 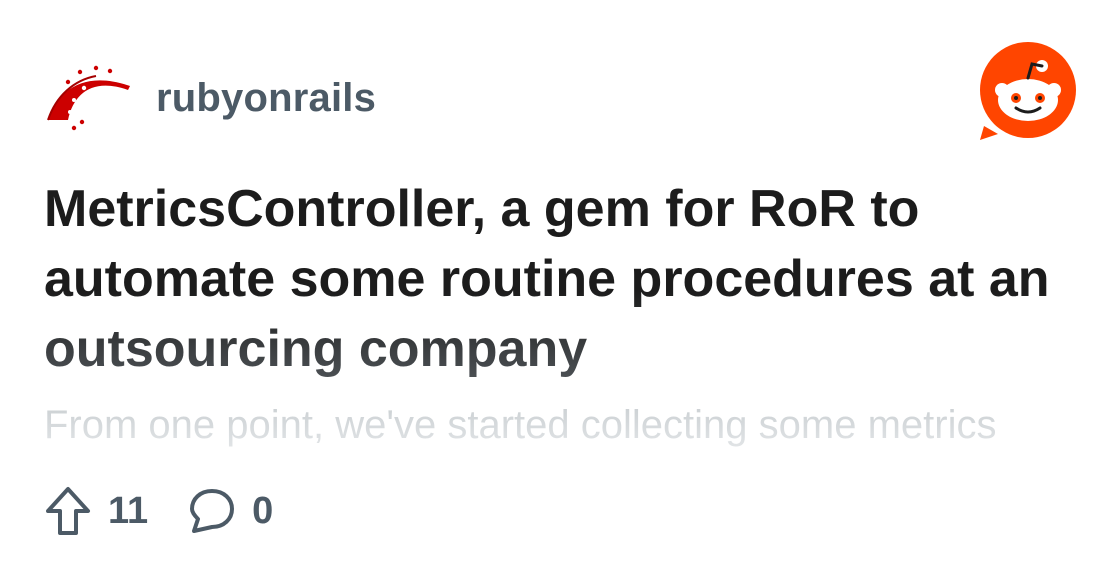 I want to click on upvote-stat: 11, so click(x=96, y=511).